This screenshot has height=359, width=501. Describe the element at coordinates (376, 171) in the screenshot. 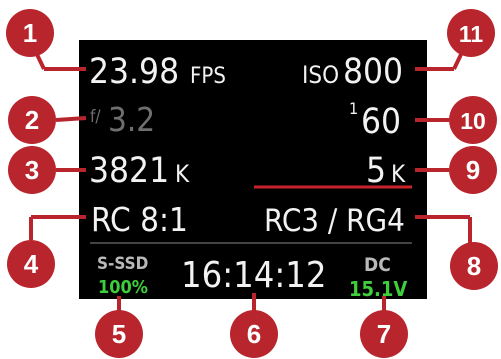

I see `resolution-mode-value: 5` at that location.